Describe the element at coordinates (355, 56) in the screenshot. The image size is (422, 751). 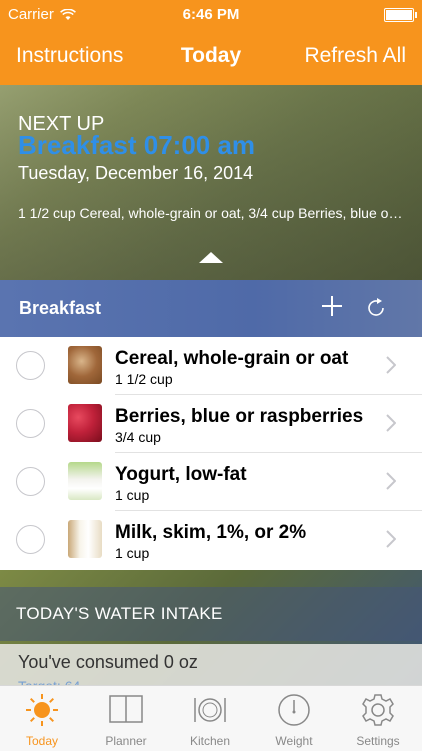
I see `refresh-all-button: Refresh All` at that location.